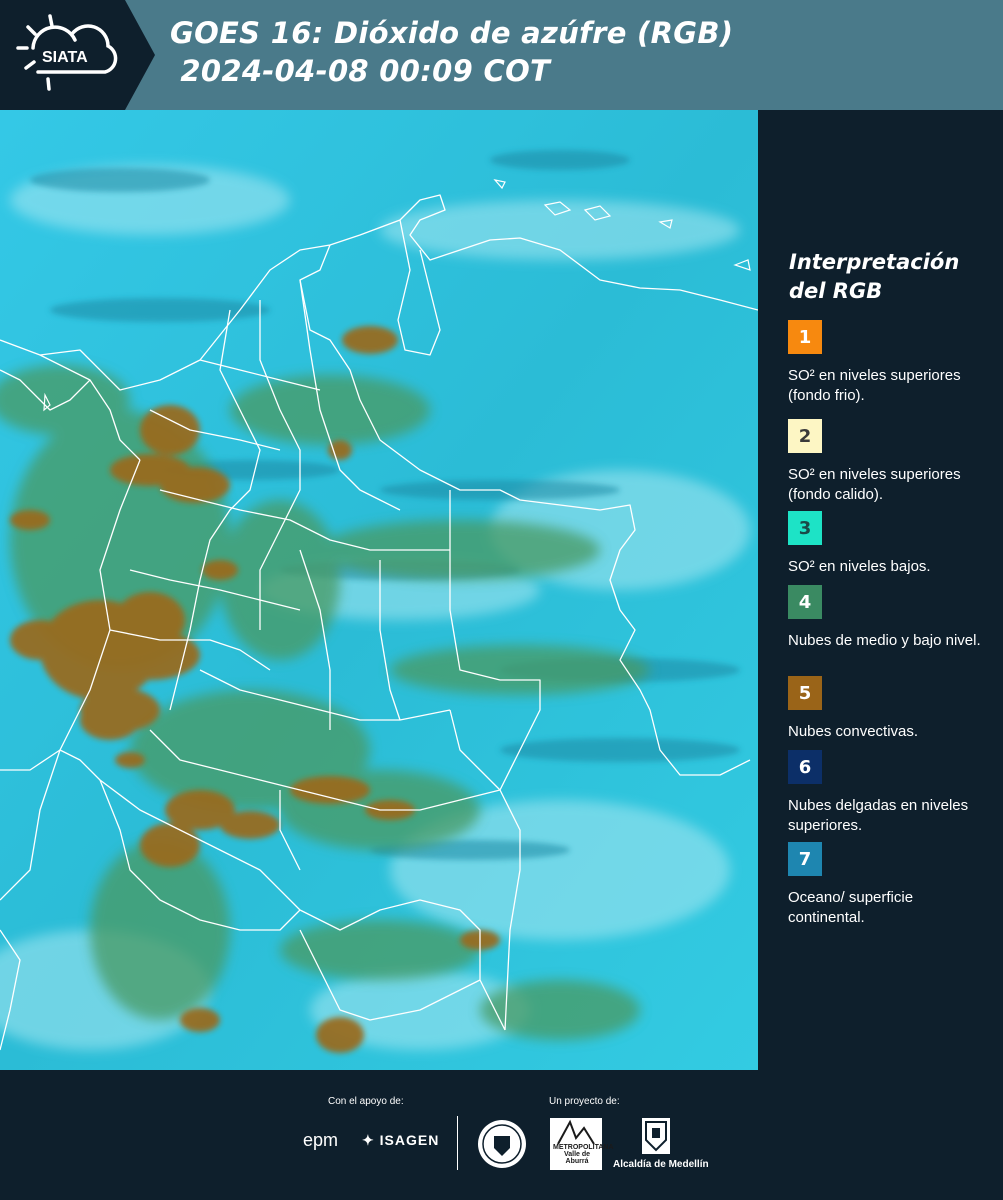 The image size is (1003, 1200). I want to click on legend-item-3: 3 SO² en niveles bajos., so click(890, 544).